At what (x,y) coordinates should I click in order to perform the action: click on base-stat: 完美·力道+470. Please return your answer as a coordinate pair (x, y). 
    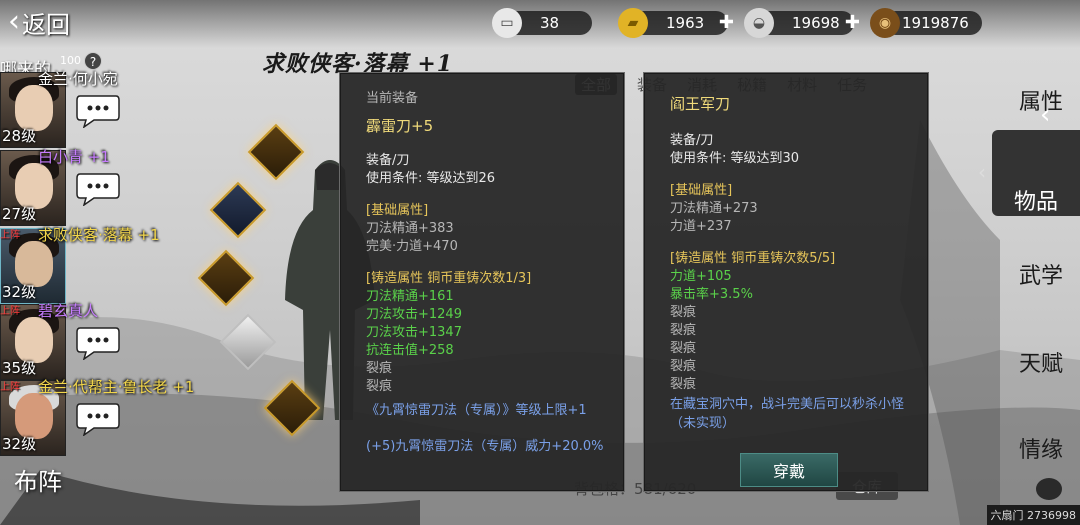
    Looking at the image, I should click on (412, 246).